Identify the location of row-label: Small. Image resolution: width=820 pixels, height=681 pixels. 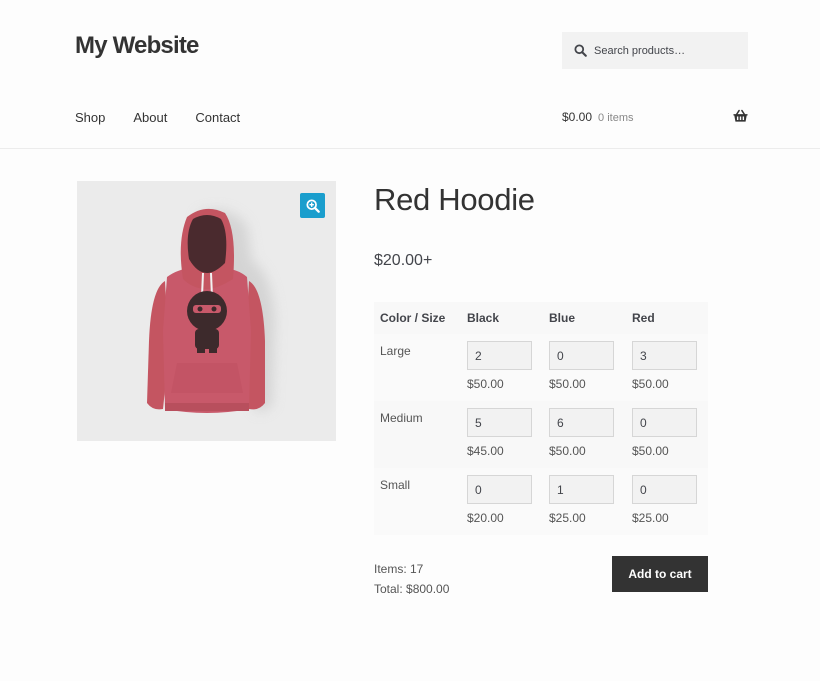
(395, 485).